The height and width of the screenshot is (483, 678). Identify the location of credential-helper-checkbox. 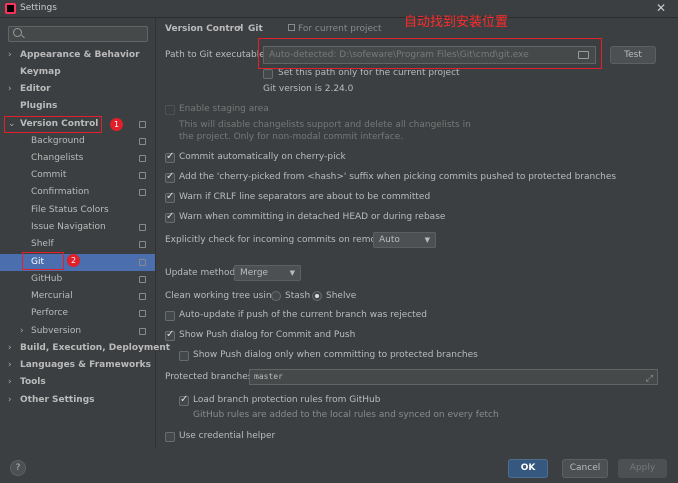
(170, 437).